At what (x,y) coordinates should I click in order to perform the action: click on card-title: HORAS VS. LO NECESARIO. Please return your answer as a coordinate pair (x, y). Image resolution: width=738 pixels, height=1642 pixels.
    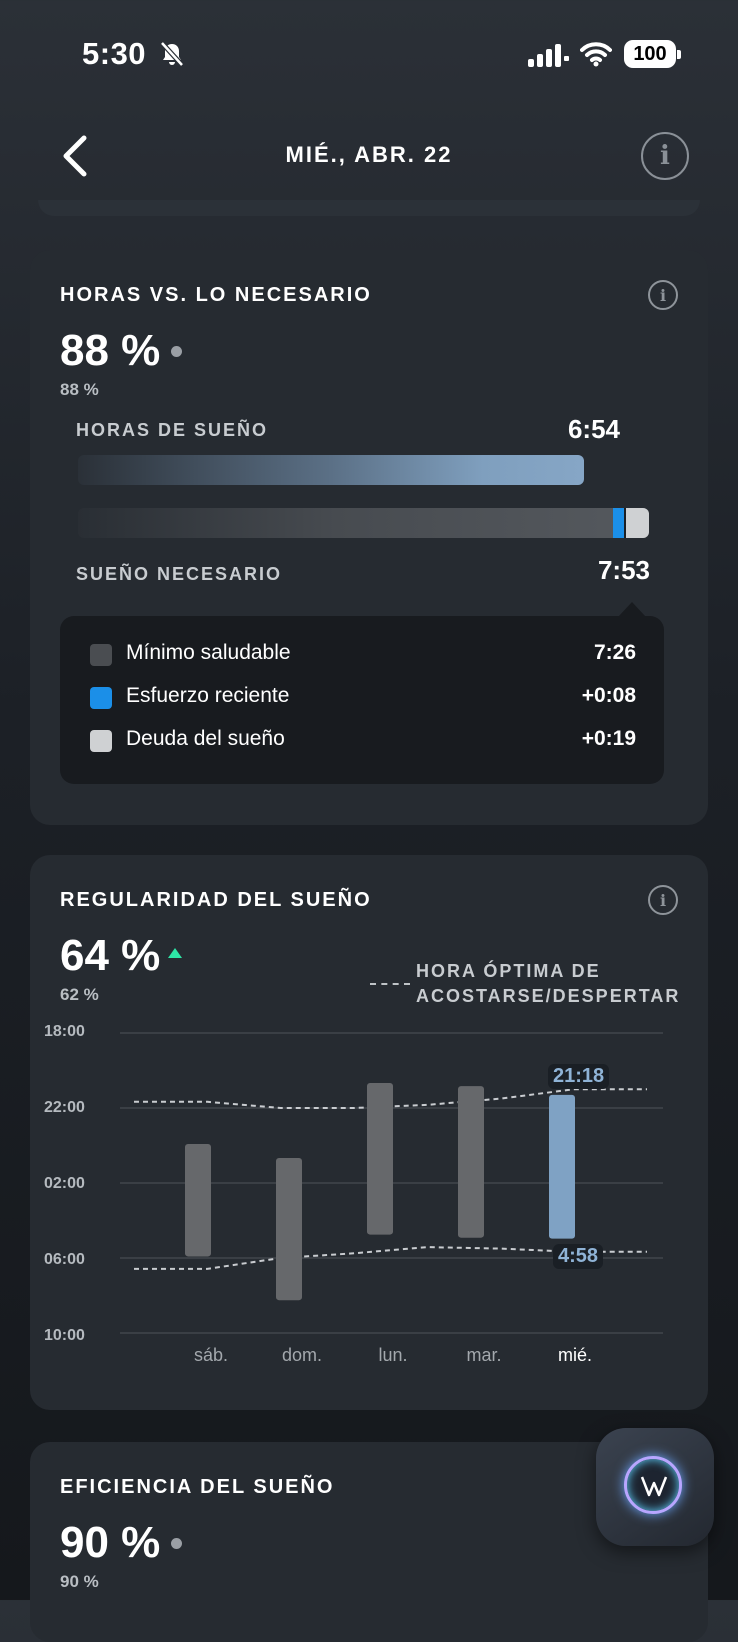
    Looking at the image, I should click on (216, 295).